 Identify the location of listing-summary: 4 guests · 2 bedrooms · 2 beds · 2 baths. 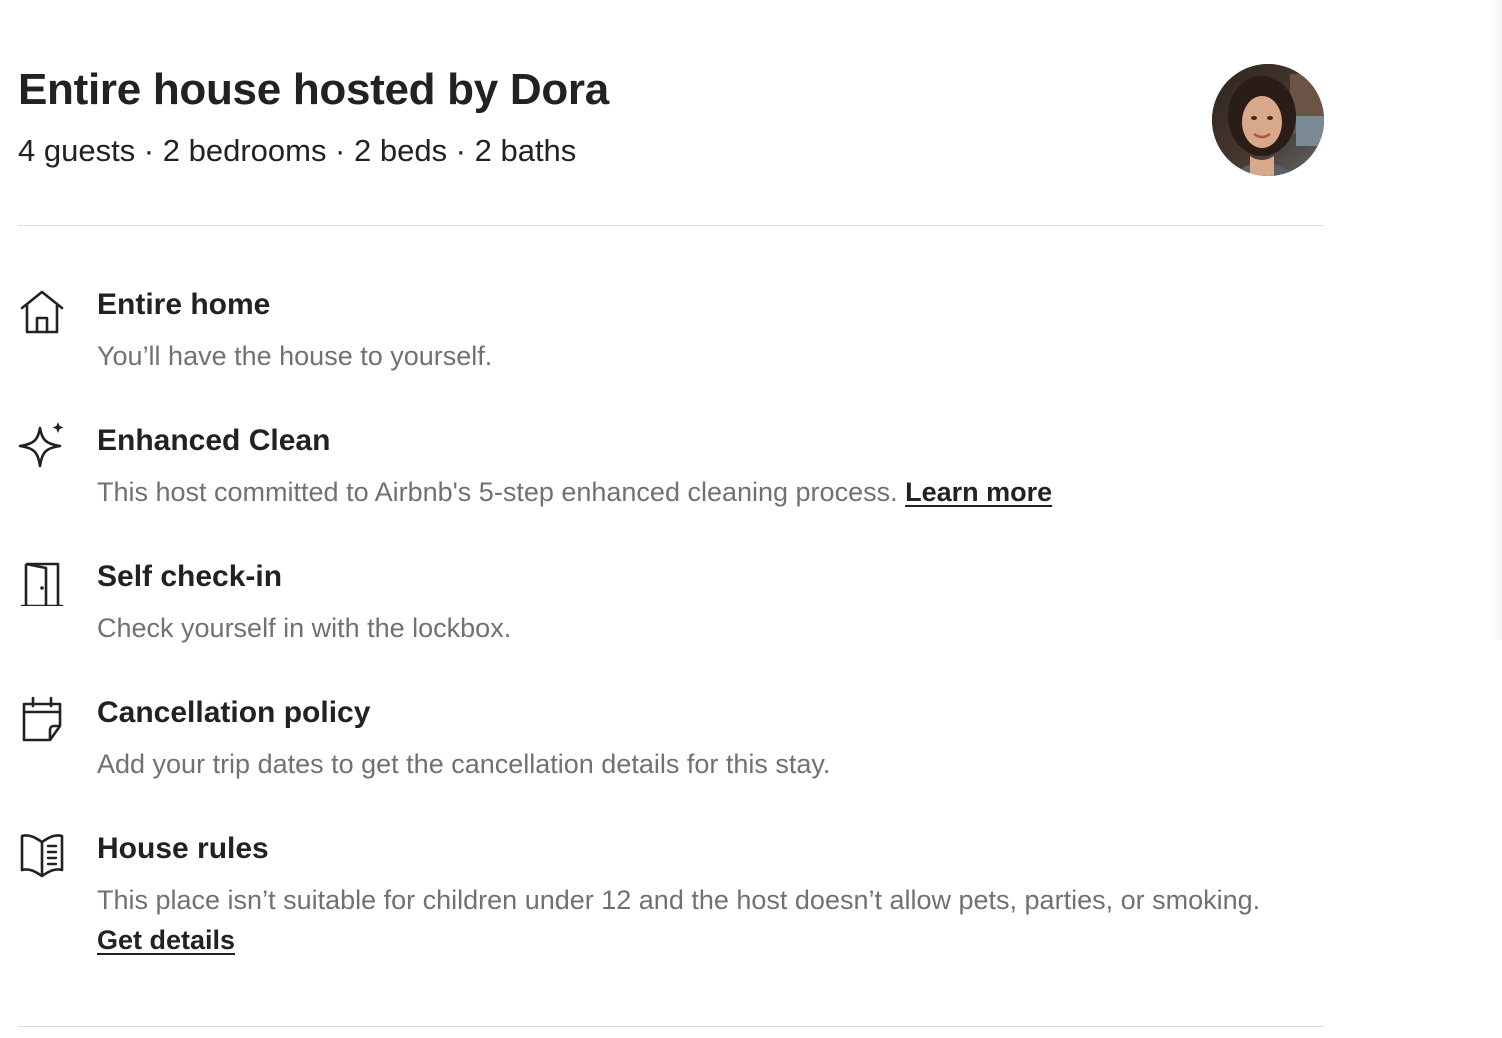
(297, 150).